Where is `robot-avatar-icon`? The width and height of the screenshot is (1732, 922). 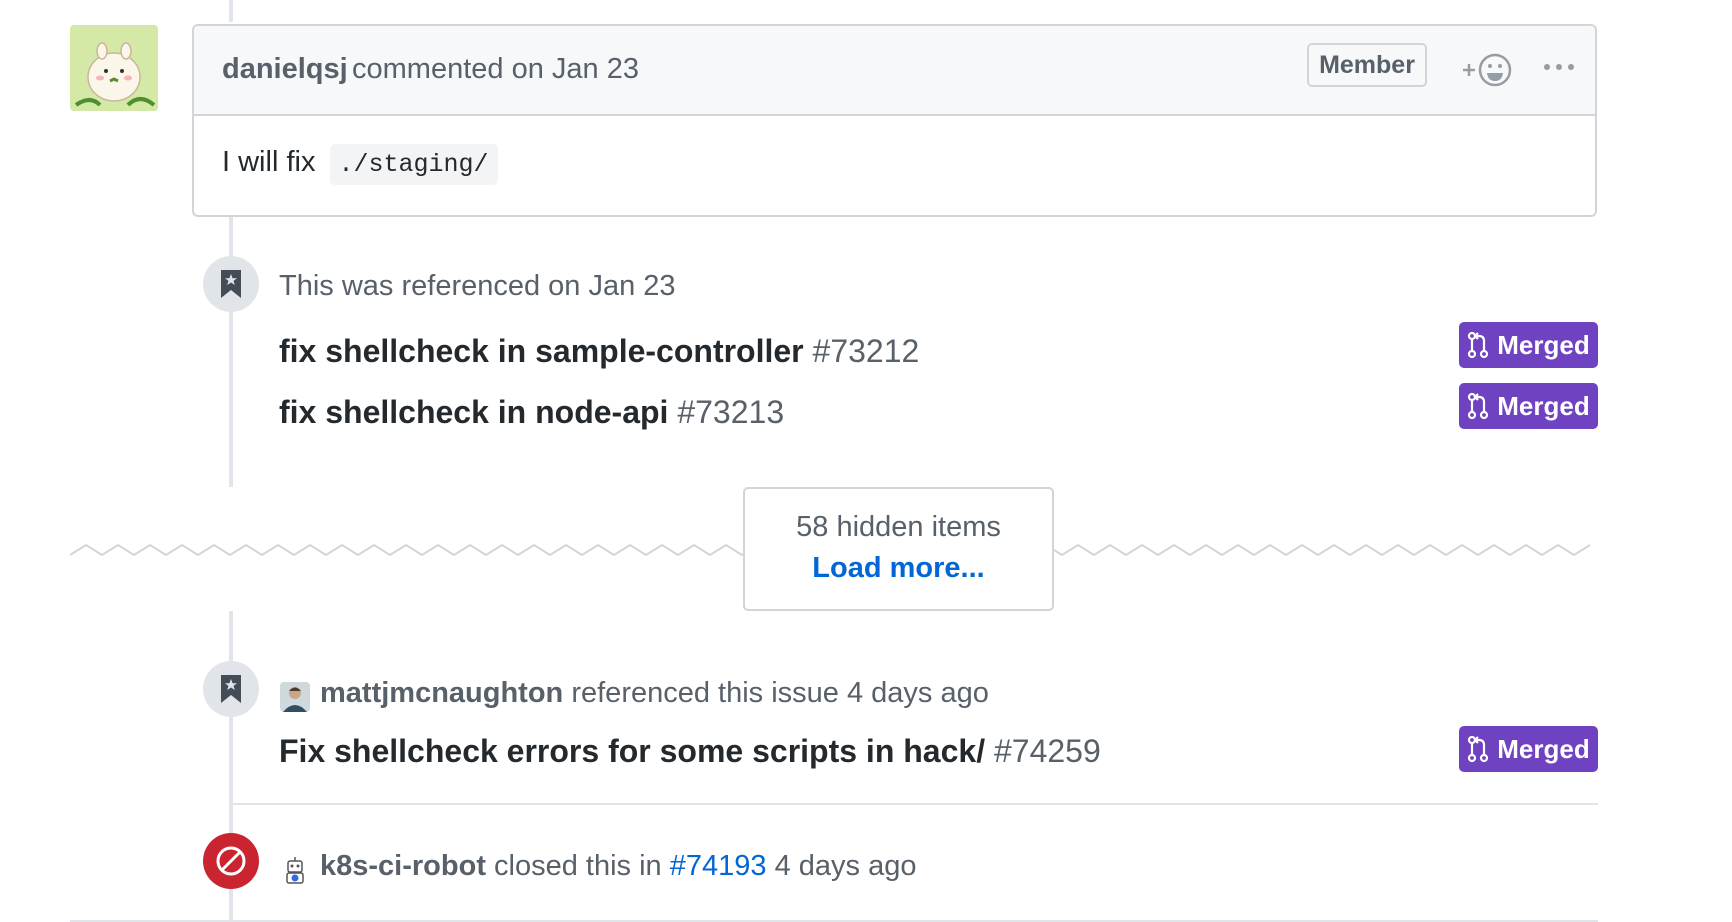
robot-avatar-icon is located at coordinates (295, 870).